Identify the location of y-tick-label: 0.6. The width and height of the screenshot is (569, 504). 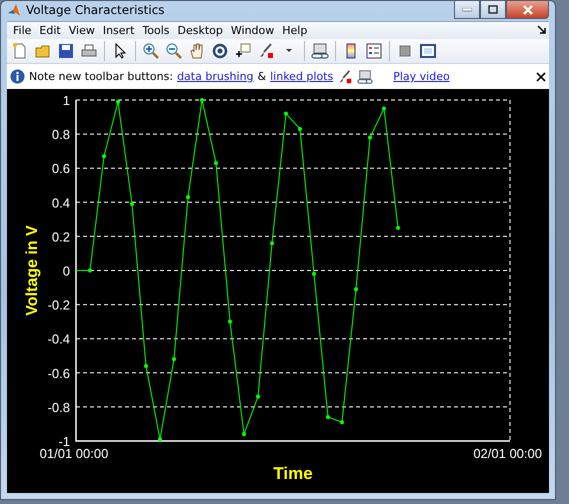
(61, 168).